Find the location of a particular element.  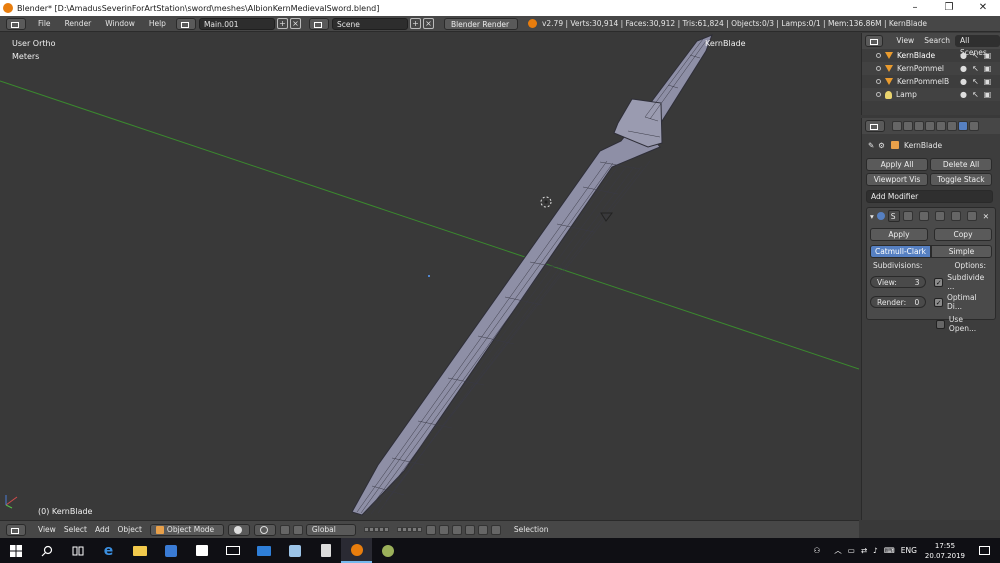

remove-screen-icon: × is located at coordinates (295, 23).